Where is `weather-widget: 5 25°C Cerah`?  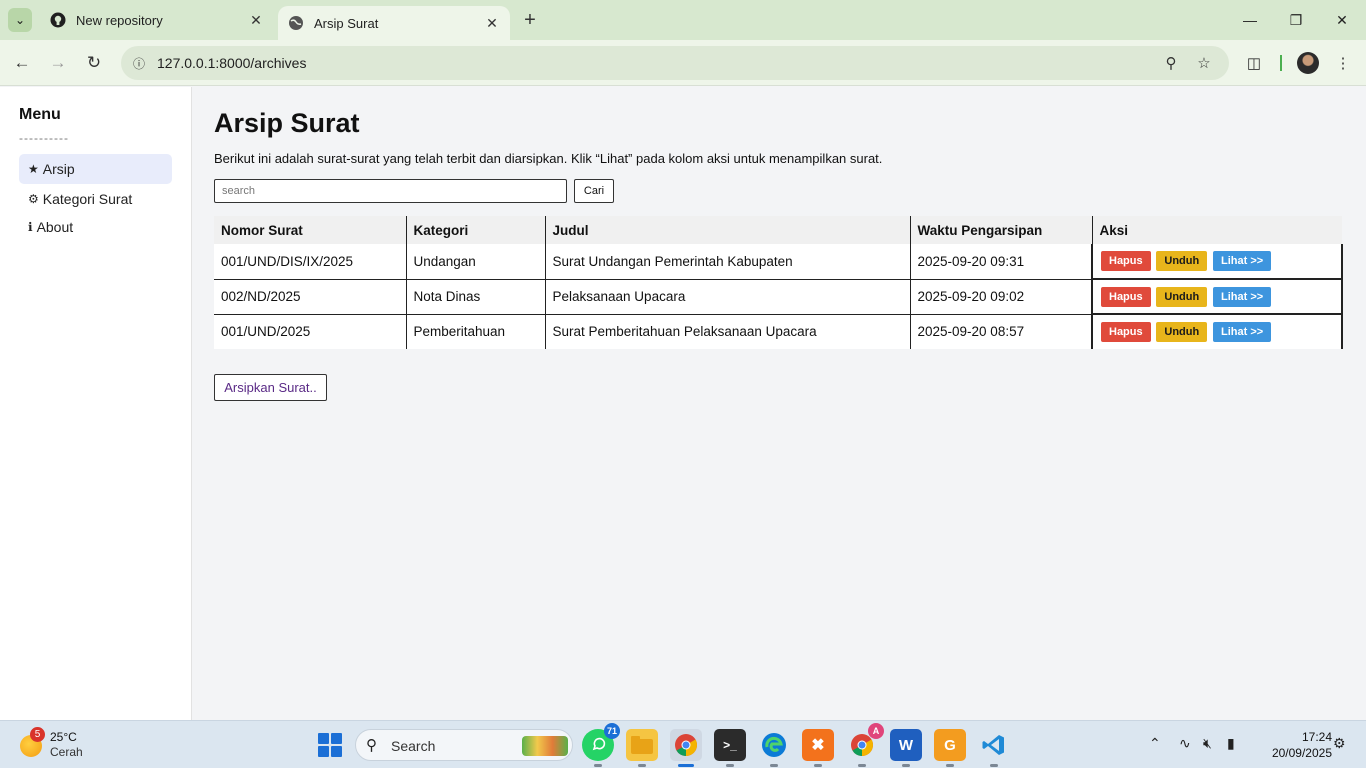
weather-widget: 5 25°C Cerah is located at coordinates (58, 745).